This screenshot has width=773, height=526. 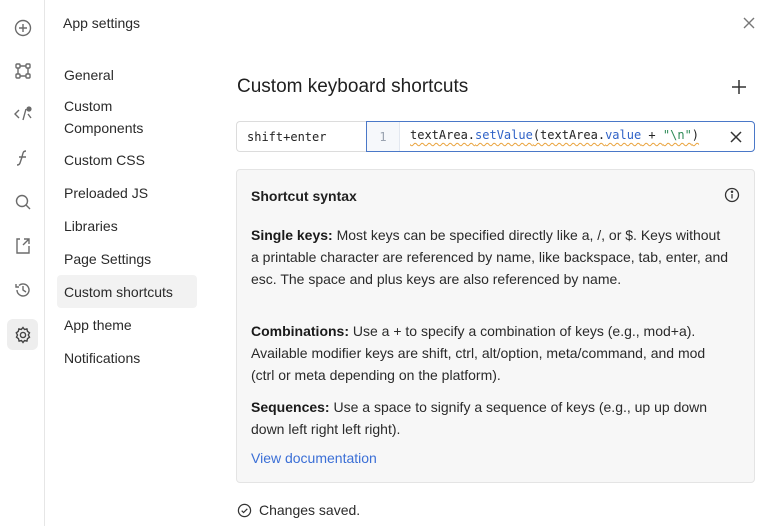 I want to click on code-token: setValue, so click(x=504, y=135).